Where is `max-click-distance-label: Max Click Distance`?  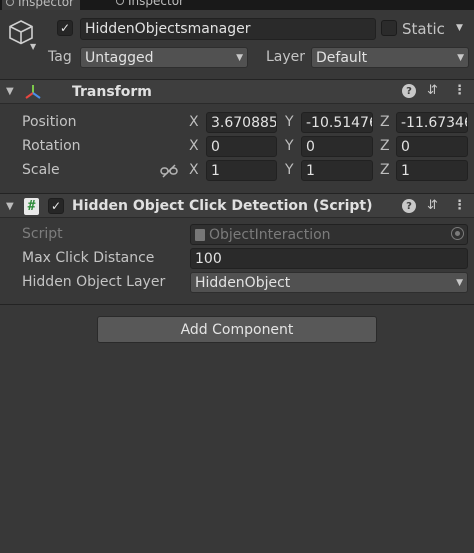
max-click-distance-label: Max Click Distance is located at coordinates (88, 258).